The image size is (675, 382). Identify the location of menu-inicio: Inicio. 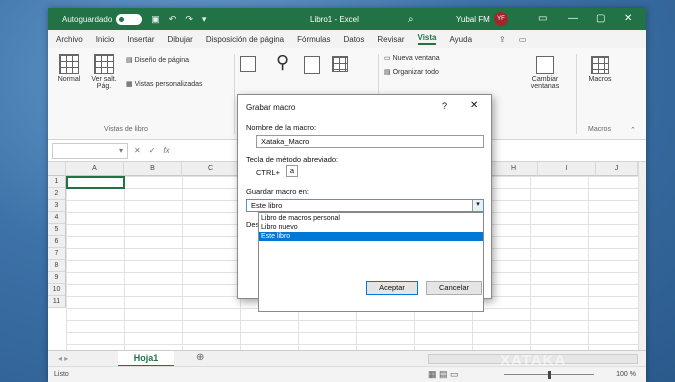
(105, 39).